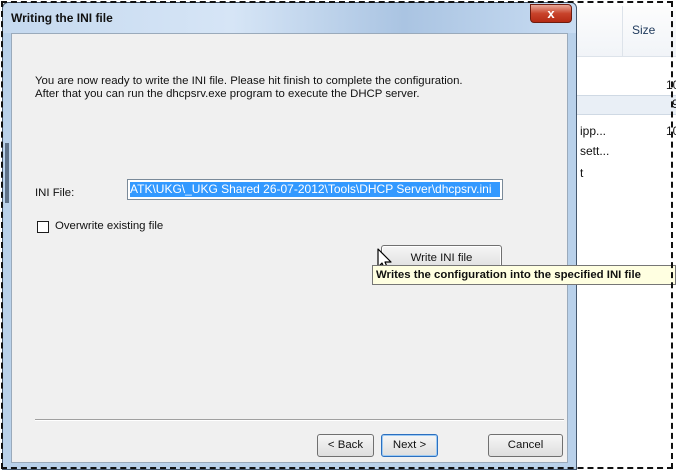 Image resolution: width=676 pixels, height=472 pixels. Describe the element at coordinates (643, 30) in the screenshot. I see `size-column-header: Size` at that location.